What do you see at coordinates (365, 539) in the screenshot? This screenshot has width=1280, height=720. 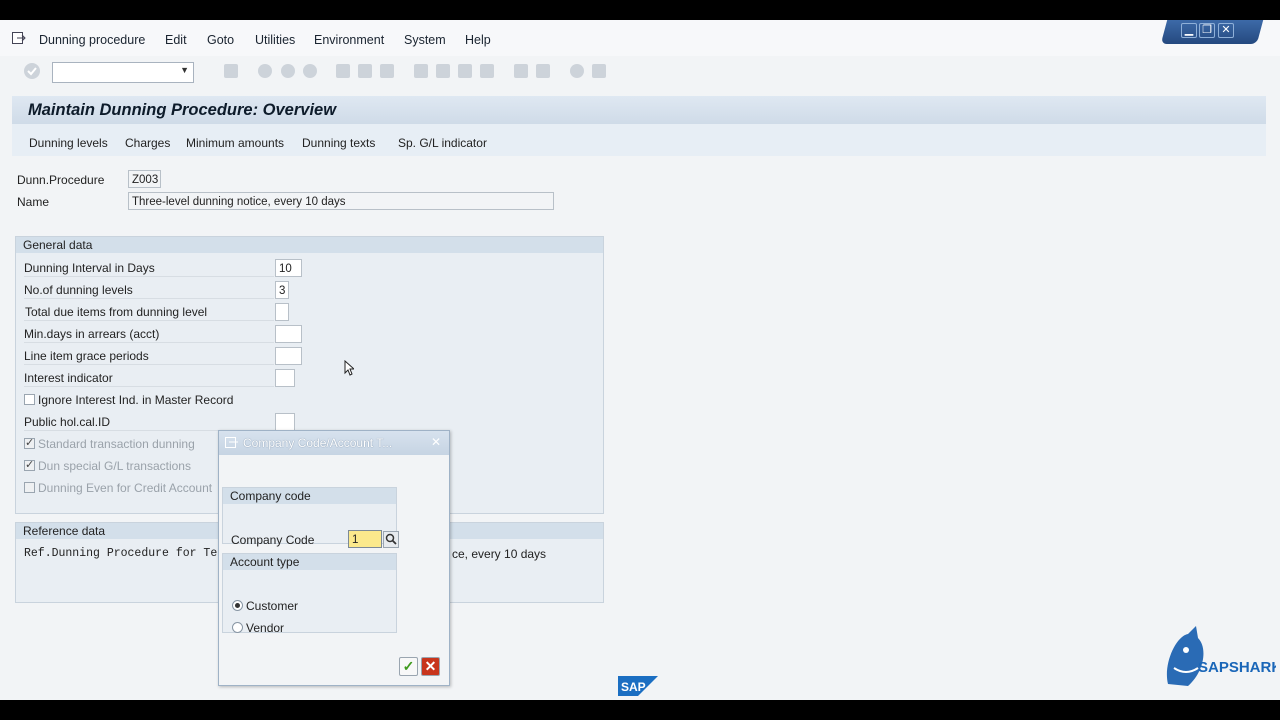 I see `company-code-input: 1` at bounding box center [365, 539].